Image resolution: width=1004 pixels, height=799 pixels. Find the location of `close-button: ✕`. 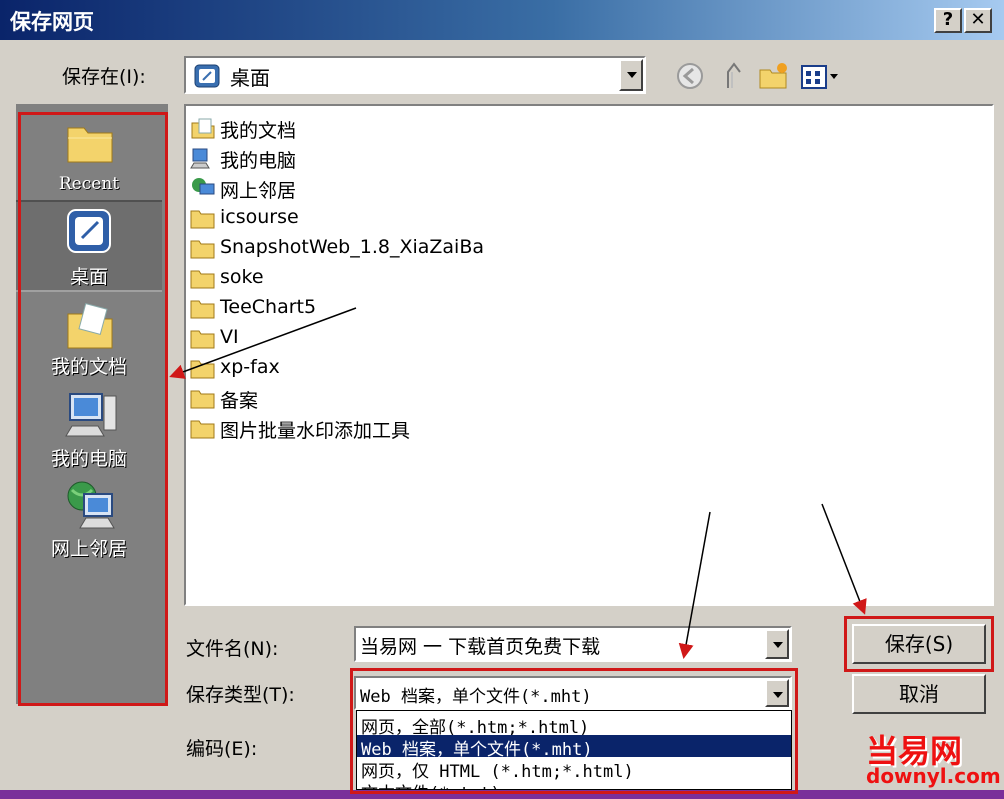

close-button: ✕ is located at coordinates (978, 20).